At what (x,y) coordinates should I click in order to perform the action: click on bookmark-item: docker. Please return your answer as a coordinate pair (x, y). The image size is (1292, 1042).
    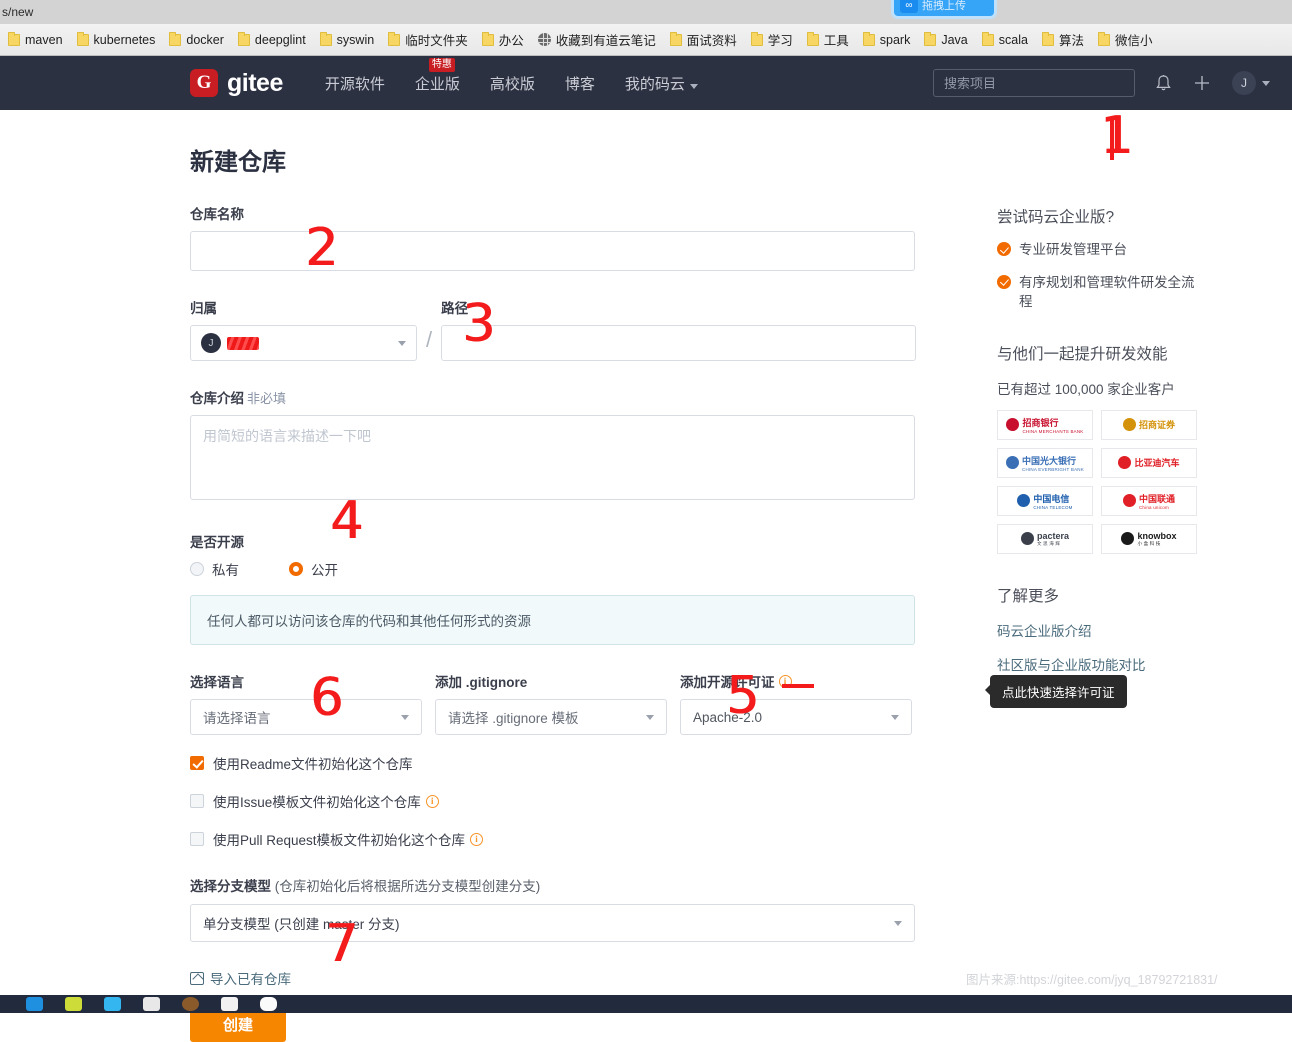
    Looking at the image, I should click on (196, 39).